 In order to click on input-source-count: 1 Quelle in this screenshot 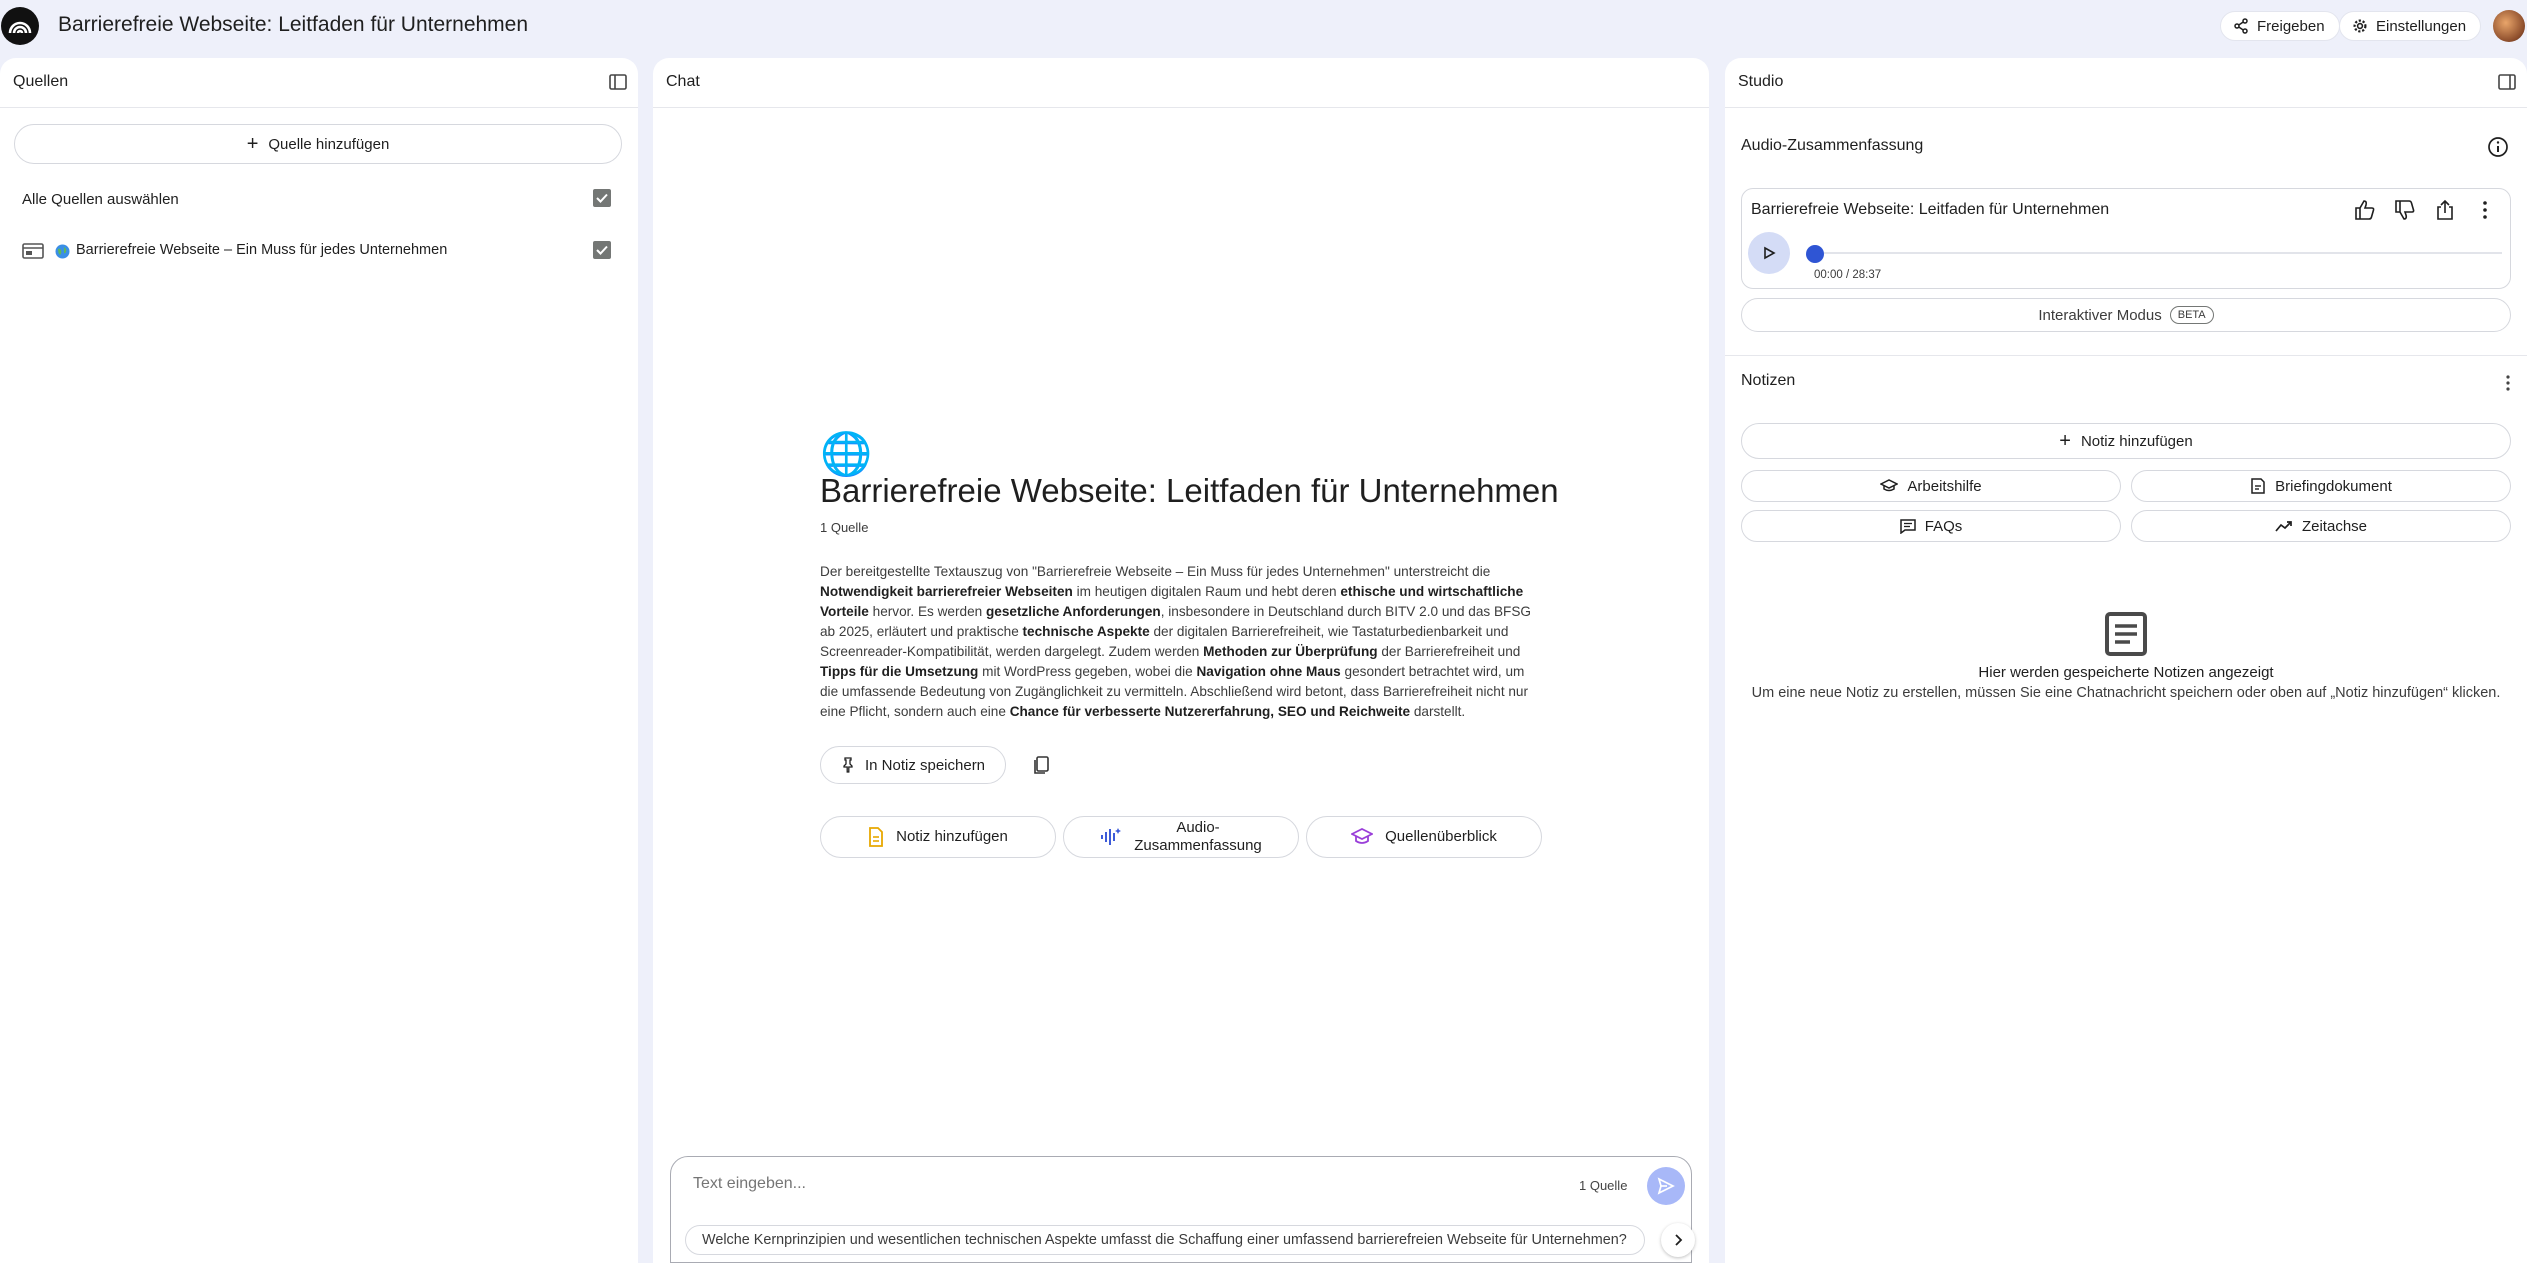, I will do `click(1603, 1185)`.